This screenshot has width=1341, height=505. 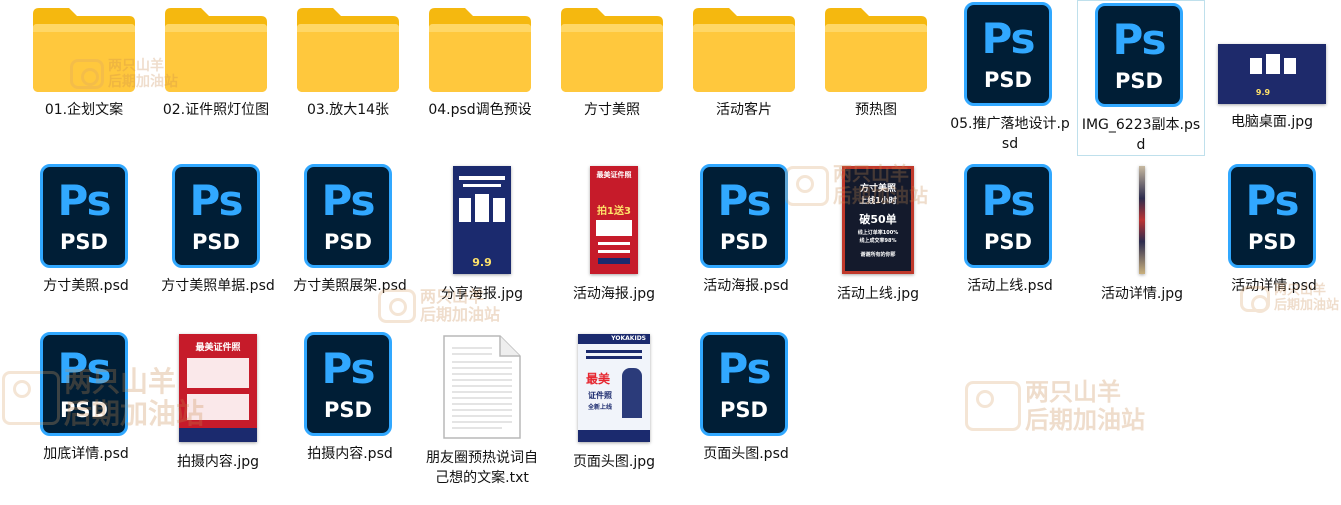 I want to click on psd-item-launch: Ps PSD 活动上线.psd, so click(x=1010, y=229).